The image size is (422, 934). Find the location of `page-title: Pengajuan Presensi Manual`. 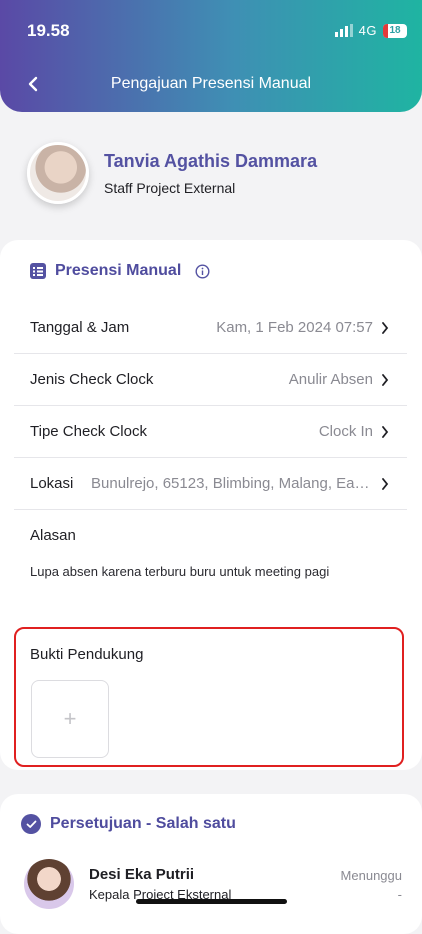

page-title: Pengajuan Presensi Manual is located at coordinates (211, 83).